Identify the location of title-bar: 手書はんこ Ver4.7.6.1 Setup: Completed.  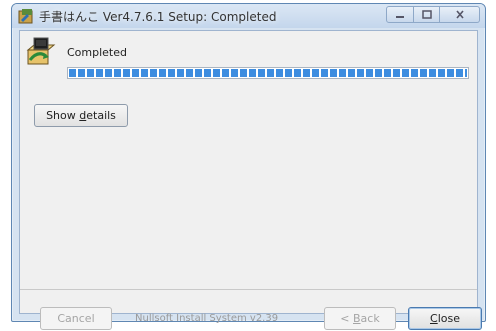
(248, 16).